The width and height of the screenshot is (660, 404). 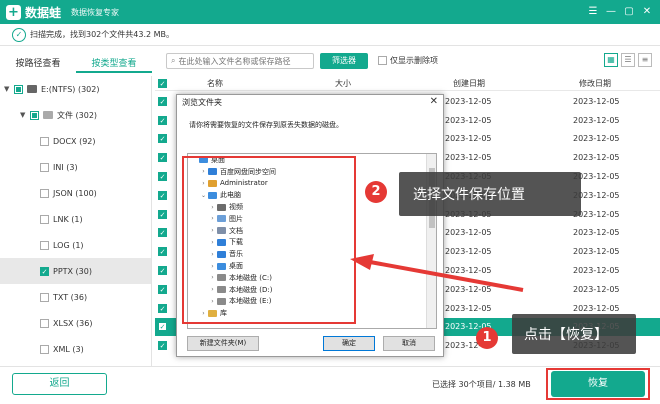 I want to click on tree-item-label: INI (3), so click(x=65, y=167).